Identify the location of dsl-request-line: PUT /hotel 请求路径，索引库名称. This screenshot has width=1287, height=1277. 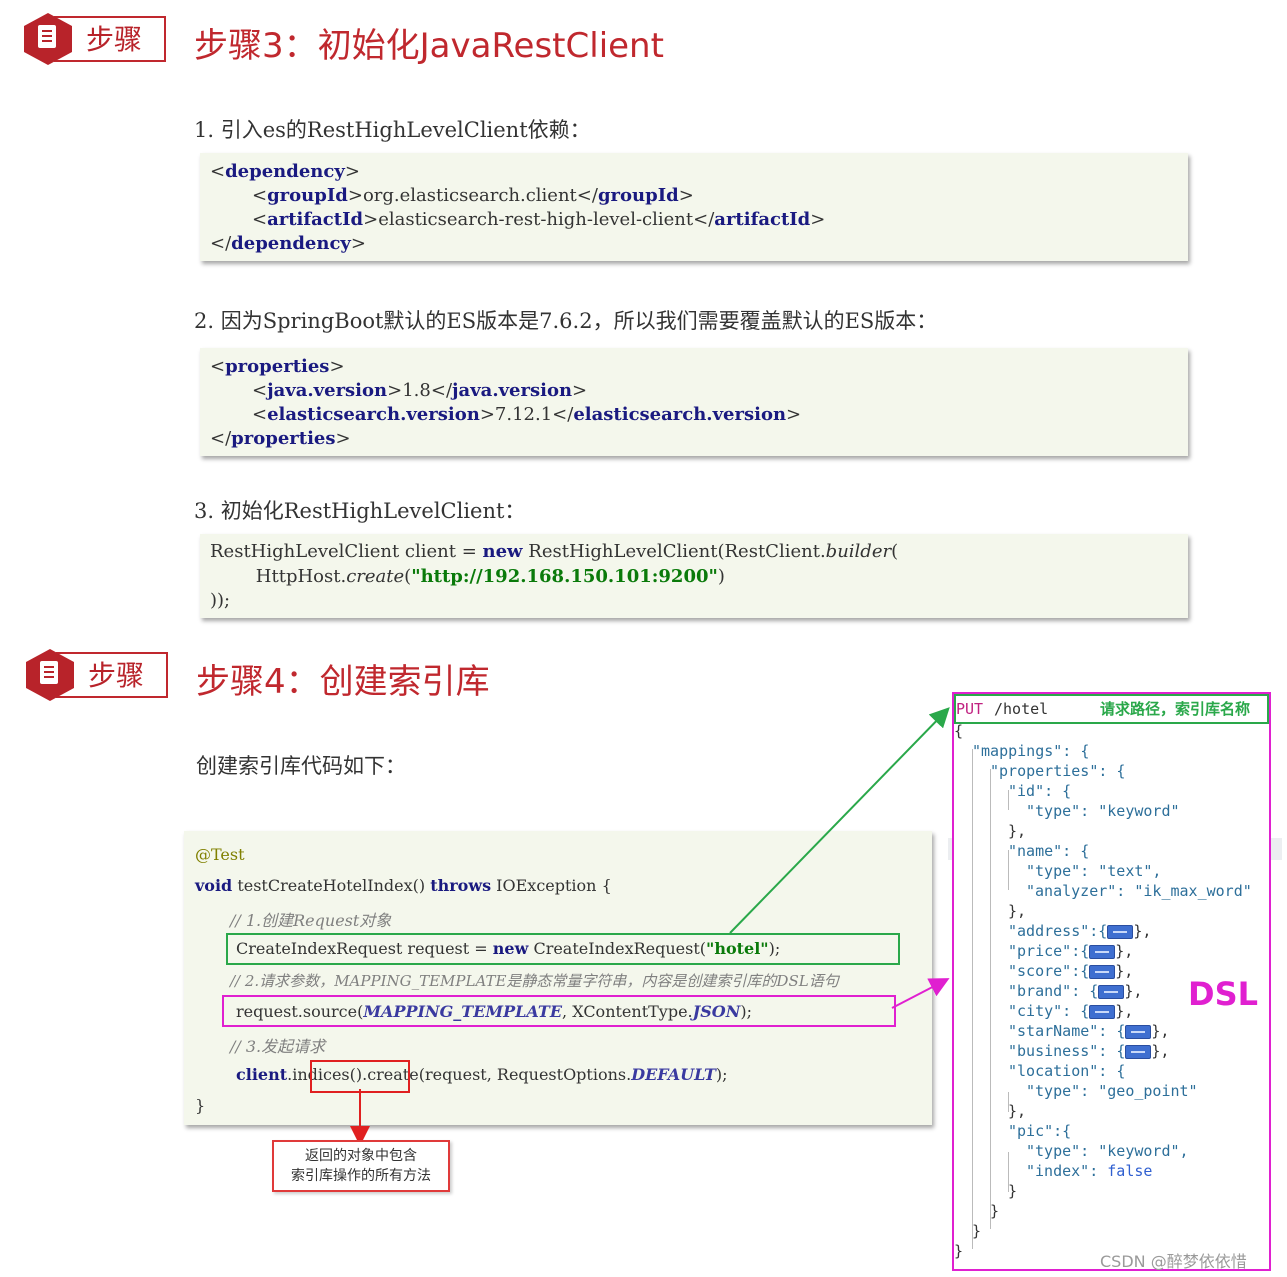
(1111, 709).